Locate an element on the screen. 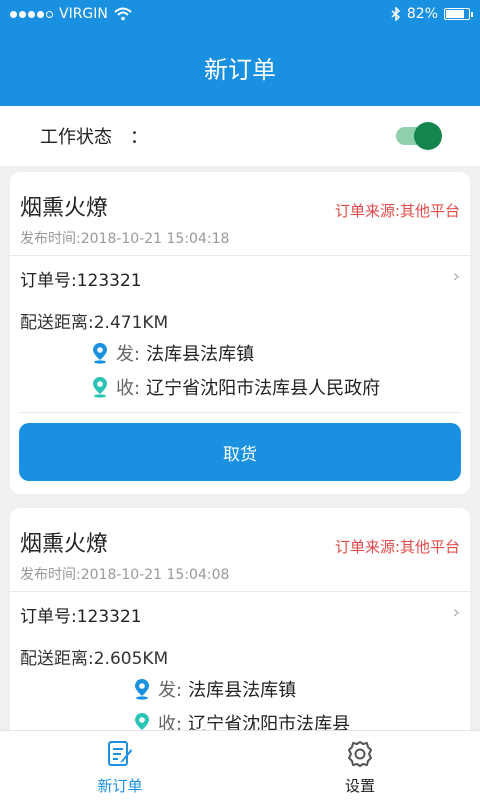  tab-label: 新订单 is located at coordinates (120, 786).